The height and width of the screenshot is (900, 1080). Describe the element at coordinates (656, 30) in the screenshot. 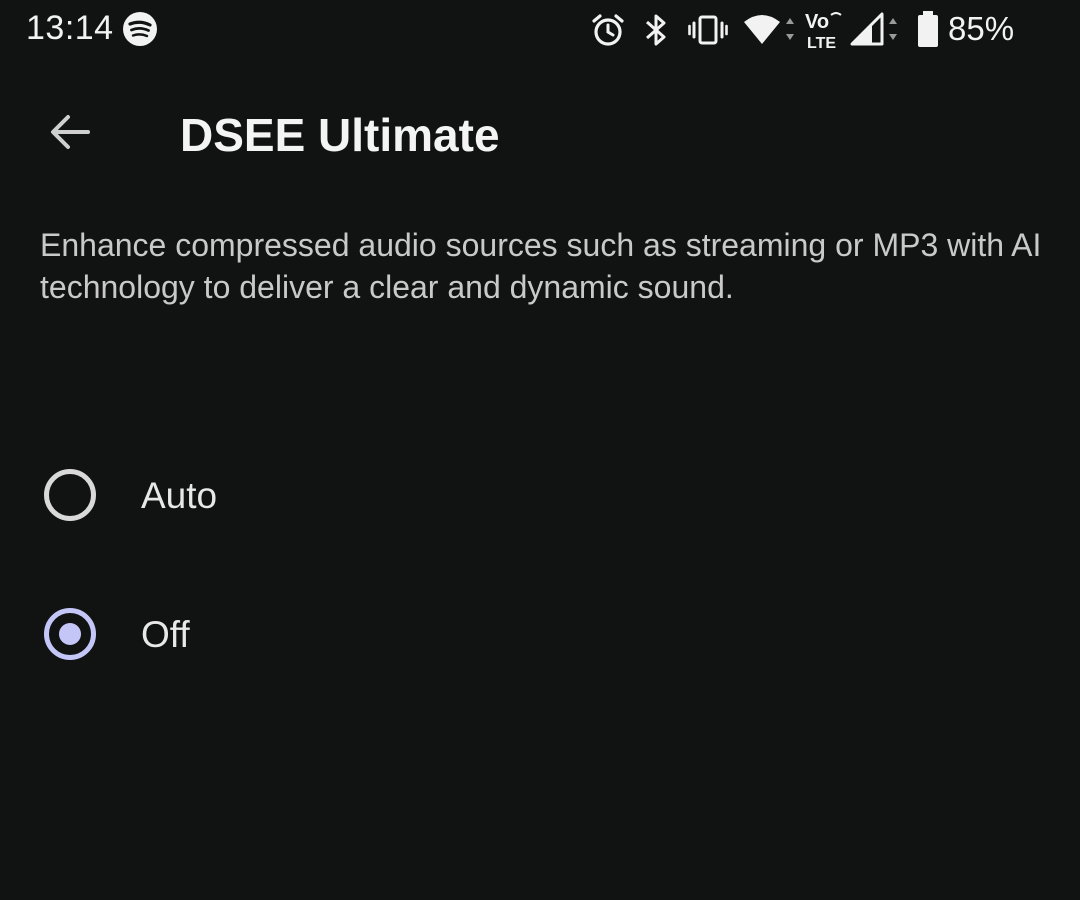

I see `bluetooth-icon` at that location.